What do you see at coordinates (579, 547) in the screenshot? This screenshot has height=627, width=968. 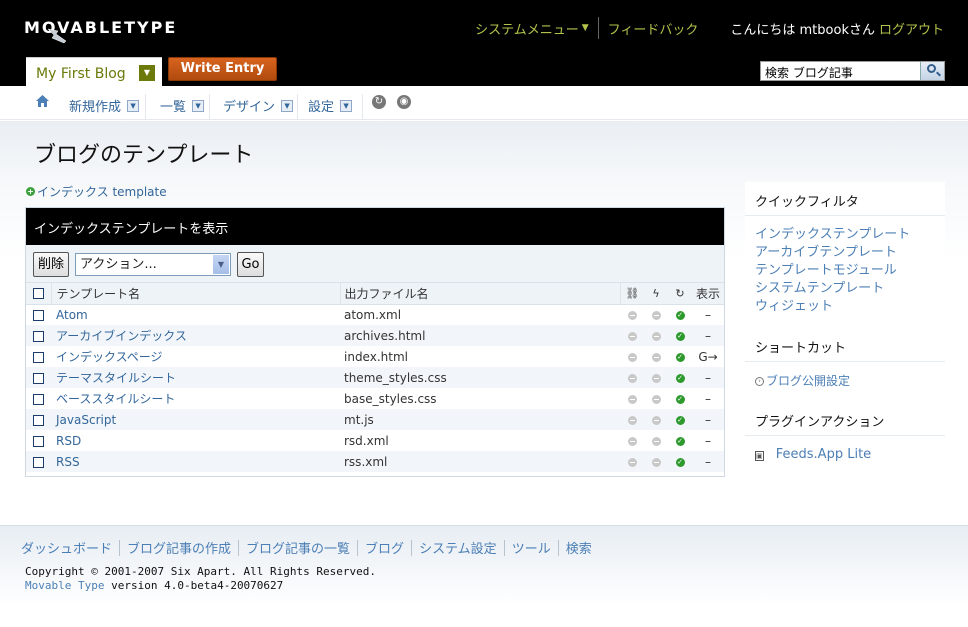 I see `footer-search: 検索` at bounding box center [579, 547].